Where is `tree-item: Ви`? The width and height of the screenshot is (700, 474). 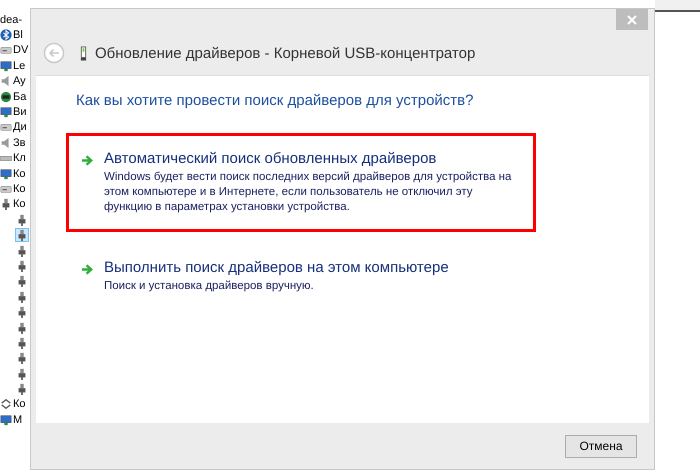 tree-item: Ви is located at coordinates (19, 112).